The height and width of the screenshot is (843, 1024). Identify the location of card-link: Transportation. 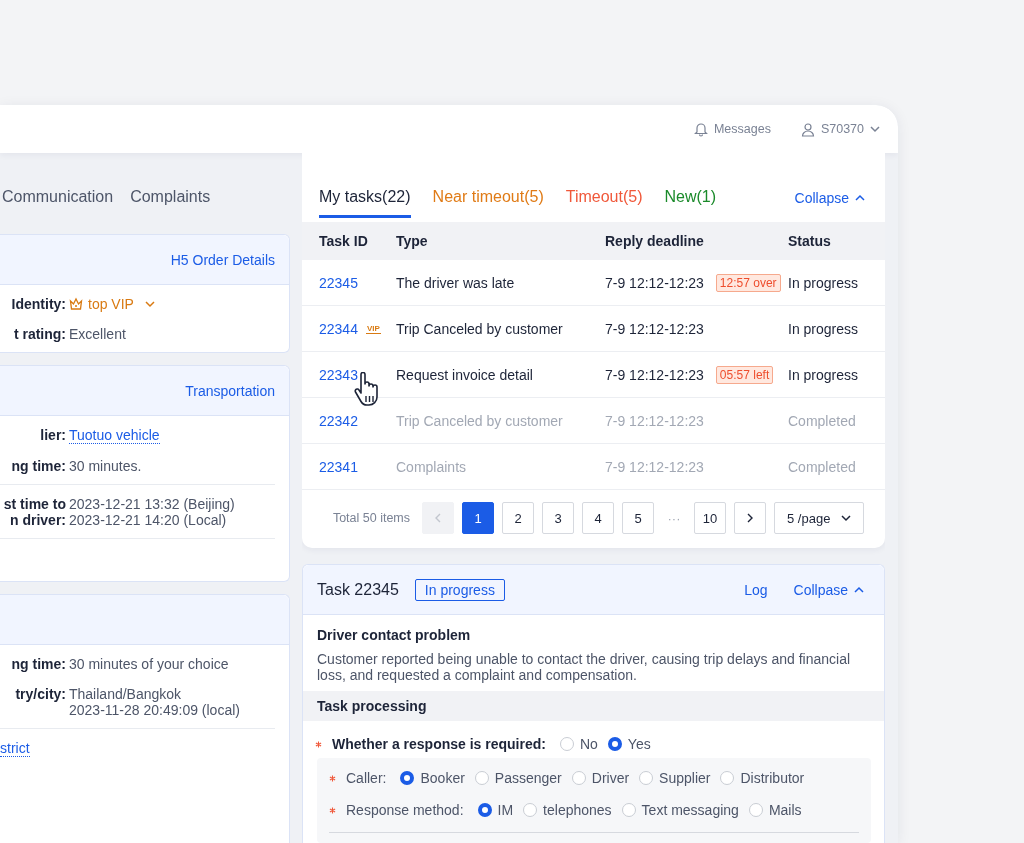
(230, 390).